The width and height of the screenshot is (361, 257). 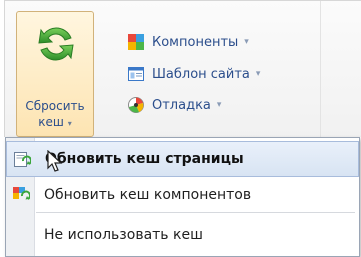 What do you see at coordinates (320, 69) in the screenshot?
I see `toolbar-divider` at bounding box center [320, 69].